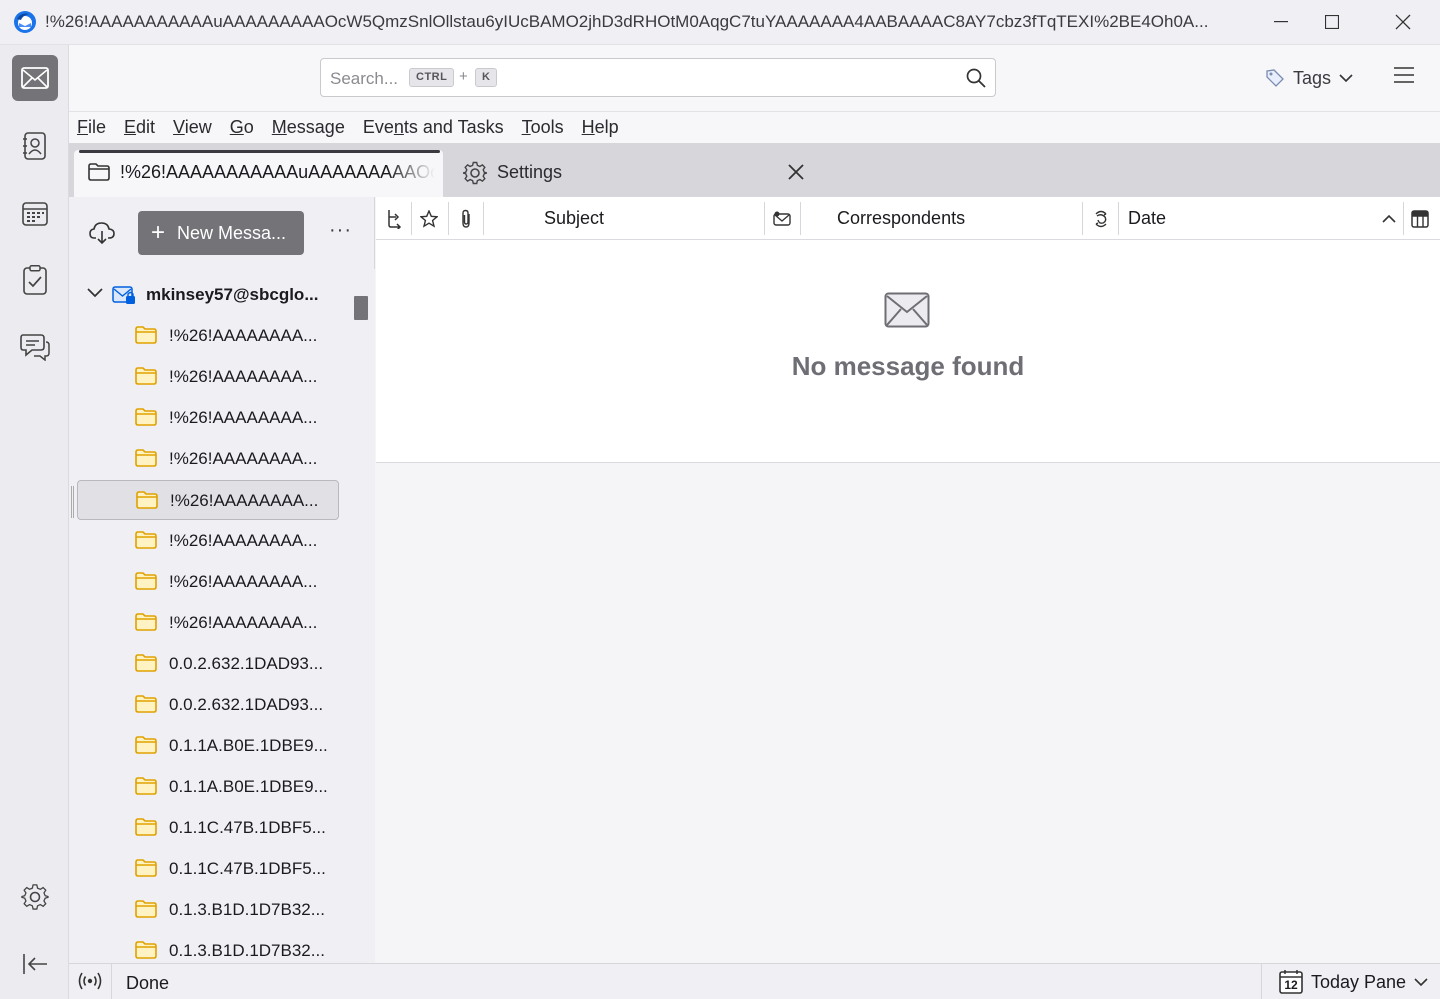  I want to click on tab-mail-folder: !%26!AAAAAAAAAAAuAAAAAAAAAOcW, so click(258, 173).